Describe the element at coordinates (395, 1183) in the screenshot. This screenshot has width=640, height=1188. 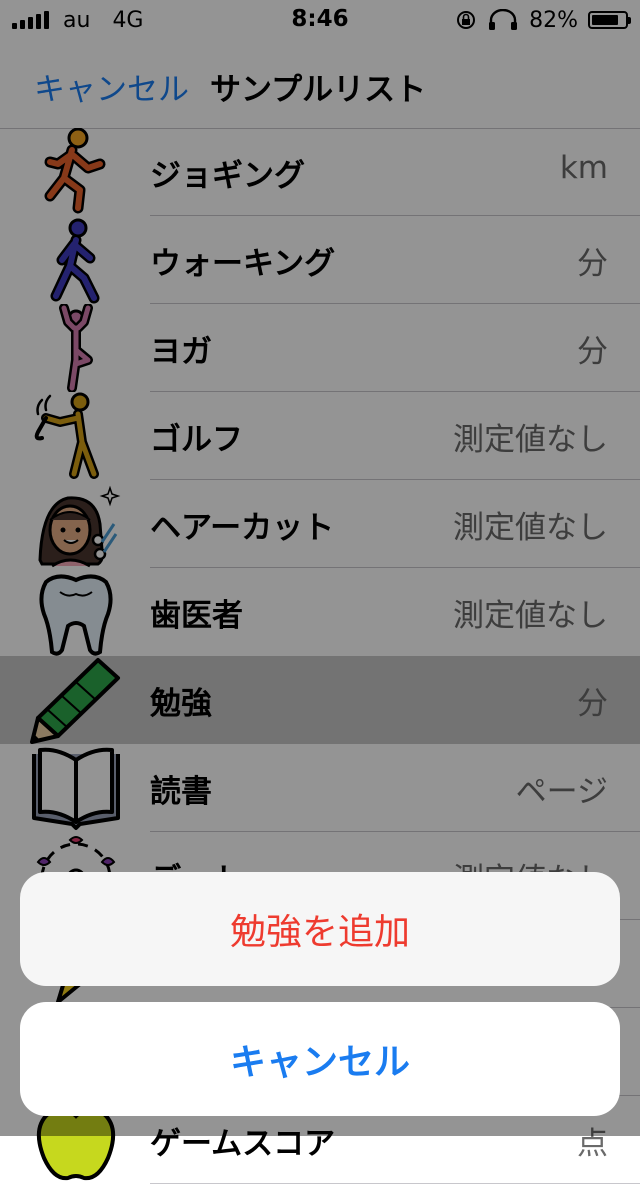
I see `row-separator` at that location.